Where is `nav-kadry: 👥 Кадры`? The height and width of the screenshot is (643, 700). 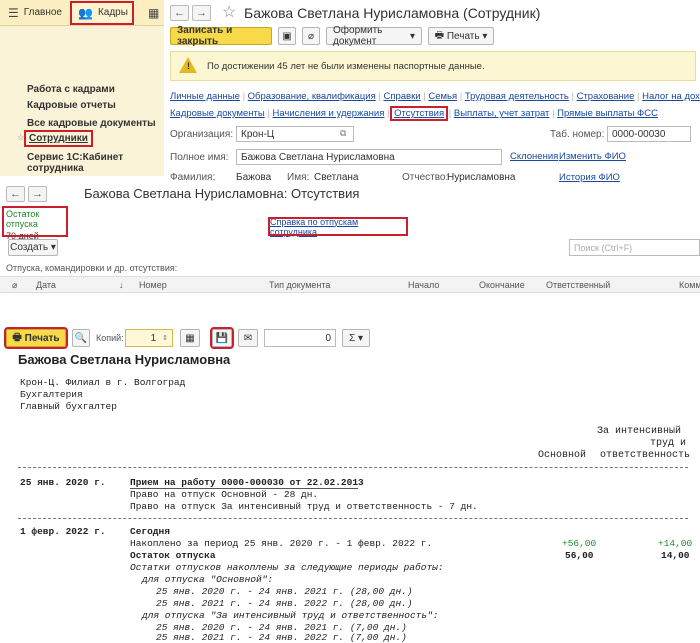
nav-kadry: 👥 Кадры is located at coordinates (101, 12).